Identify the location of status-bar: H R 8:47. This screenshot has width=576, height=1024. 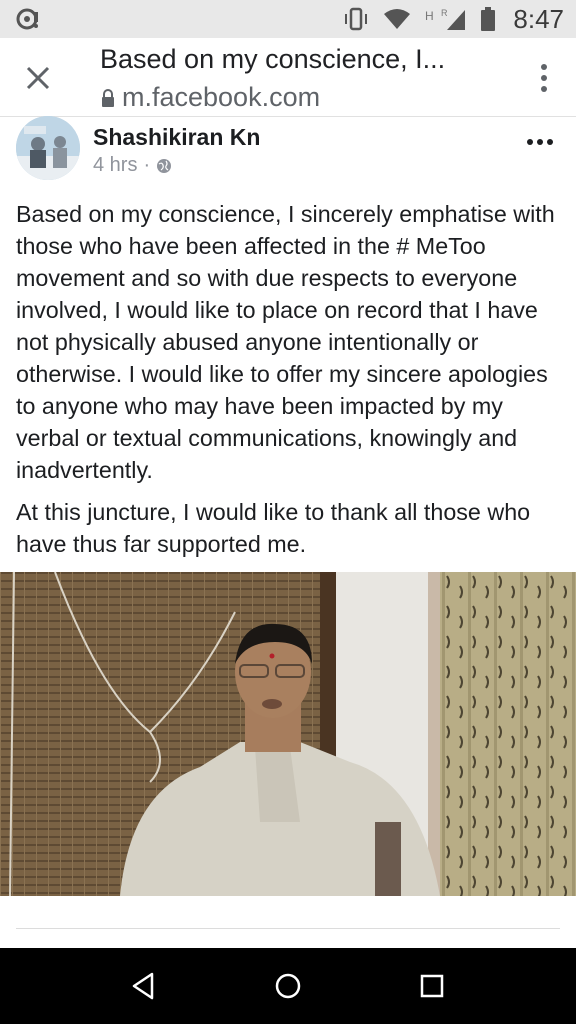
(288, 19).